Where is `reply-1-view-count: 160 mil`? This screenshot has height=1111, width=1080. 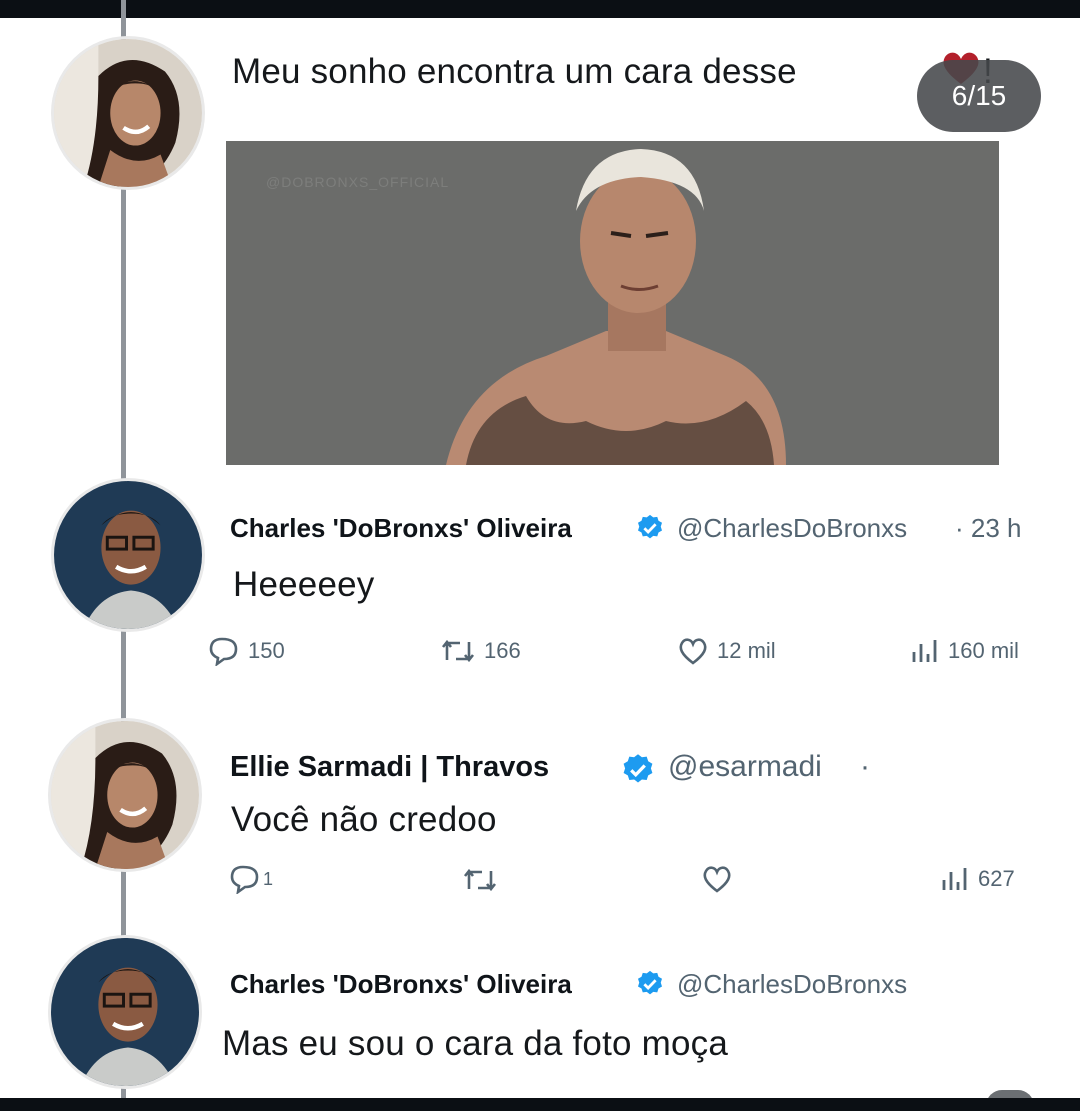
reply-1-view-count: 160 mil is located at coordinates (983, 650).